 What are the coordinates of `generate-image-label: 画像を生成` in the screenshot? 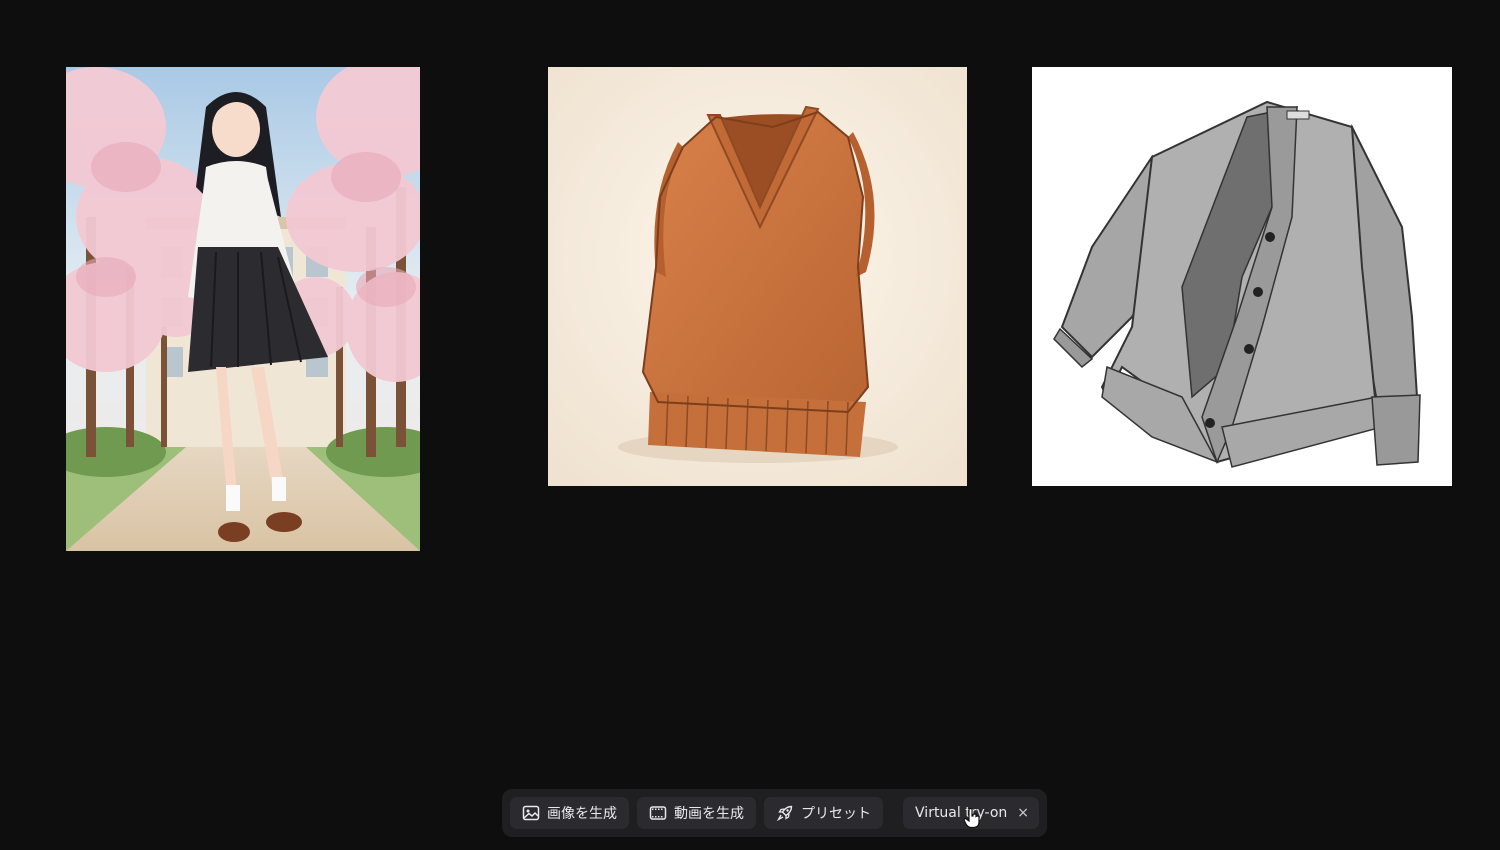 It's located at (582, 814).